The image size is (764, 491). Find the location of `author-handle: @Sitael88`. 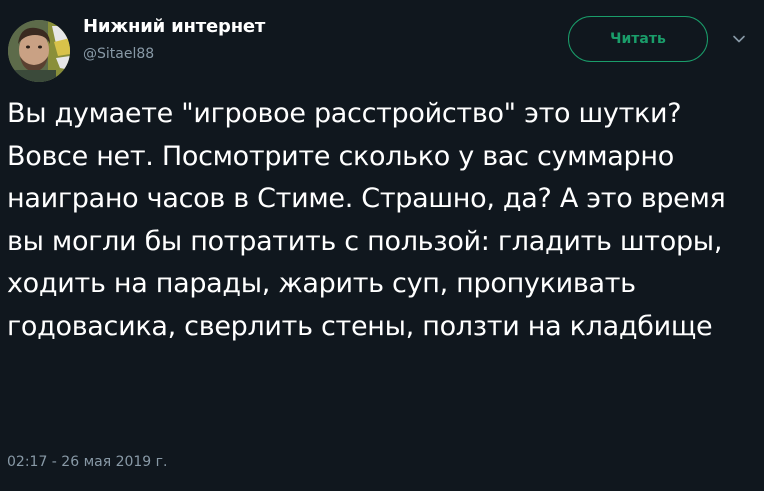

author-handle: @Sitael88 is located at coordinates (118, 54).